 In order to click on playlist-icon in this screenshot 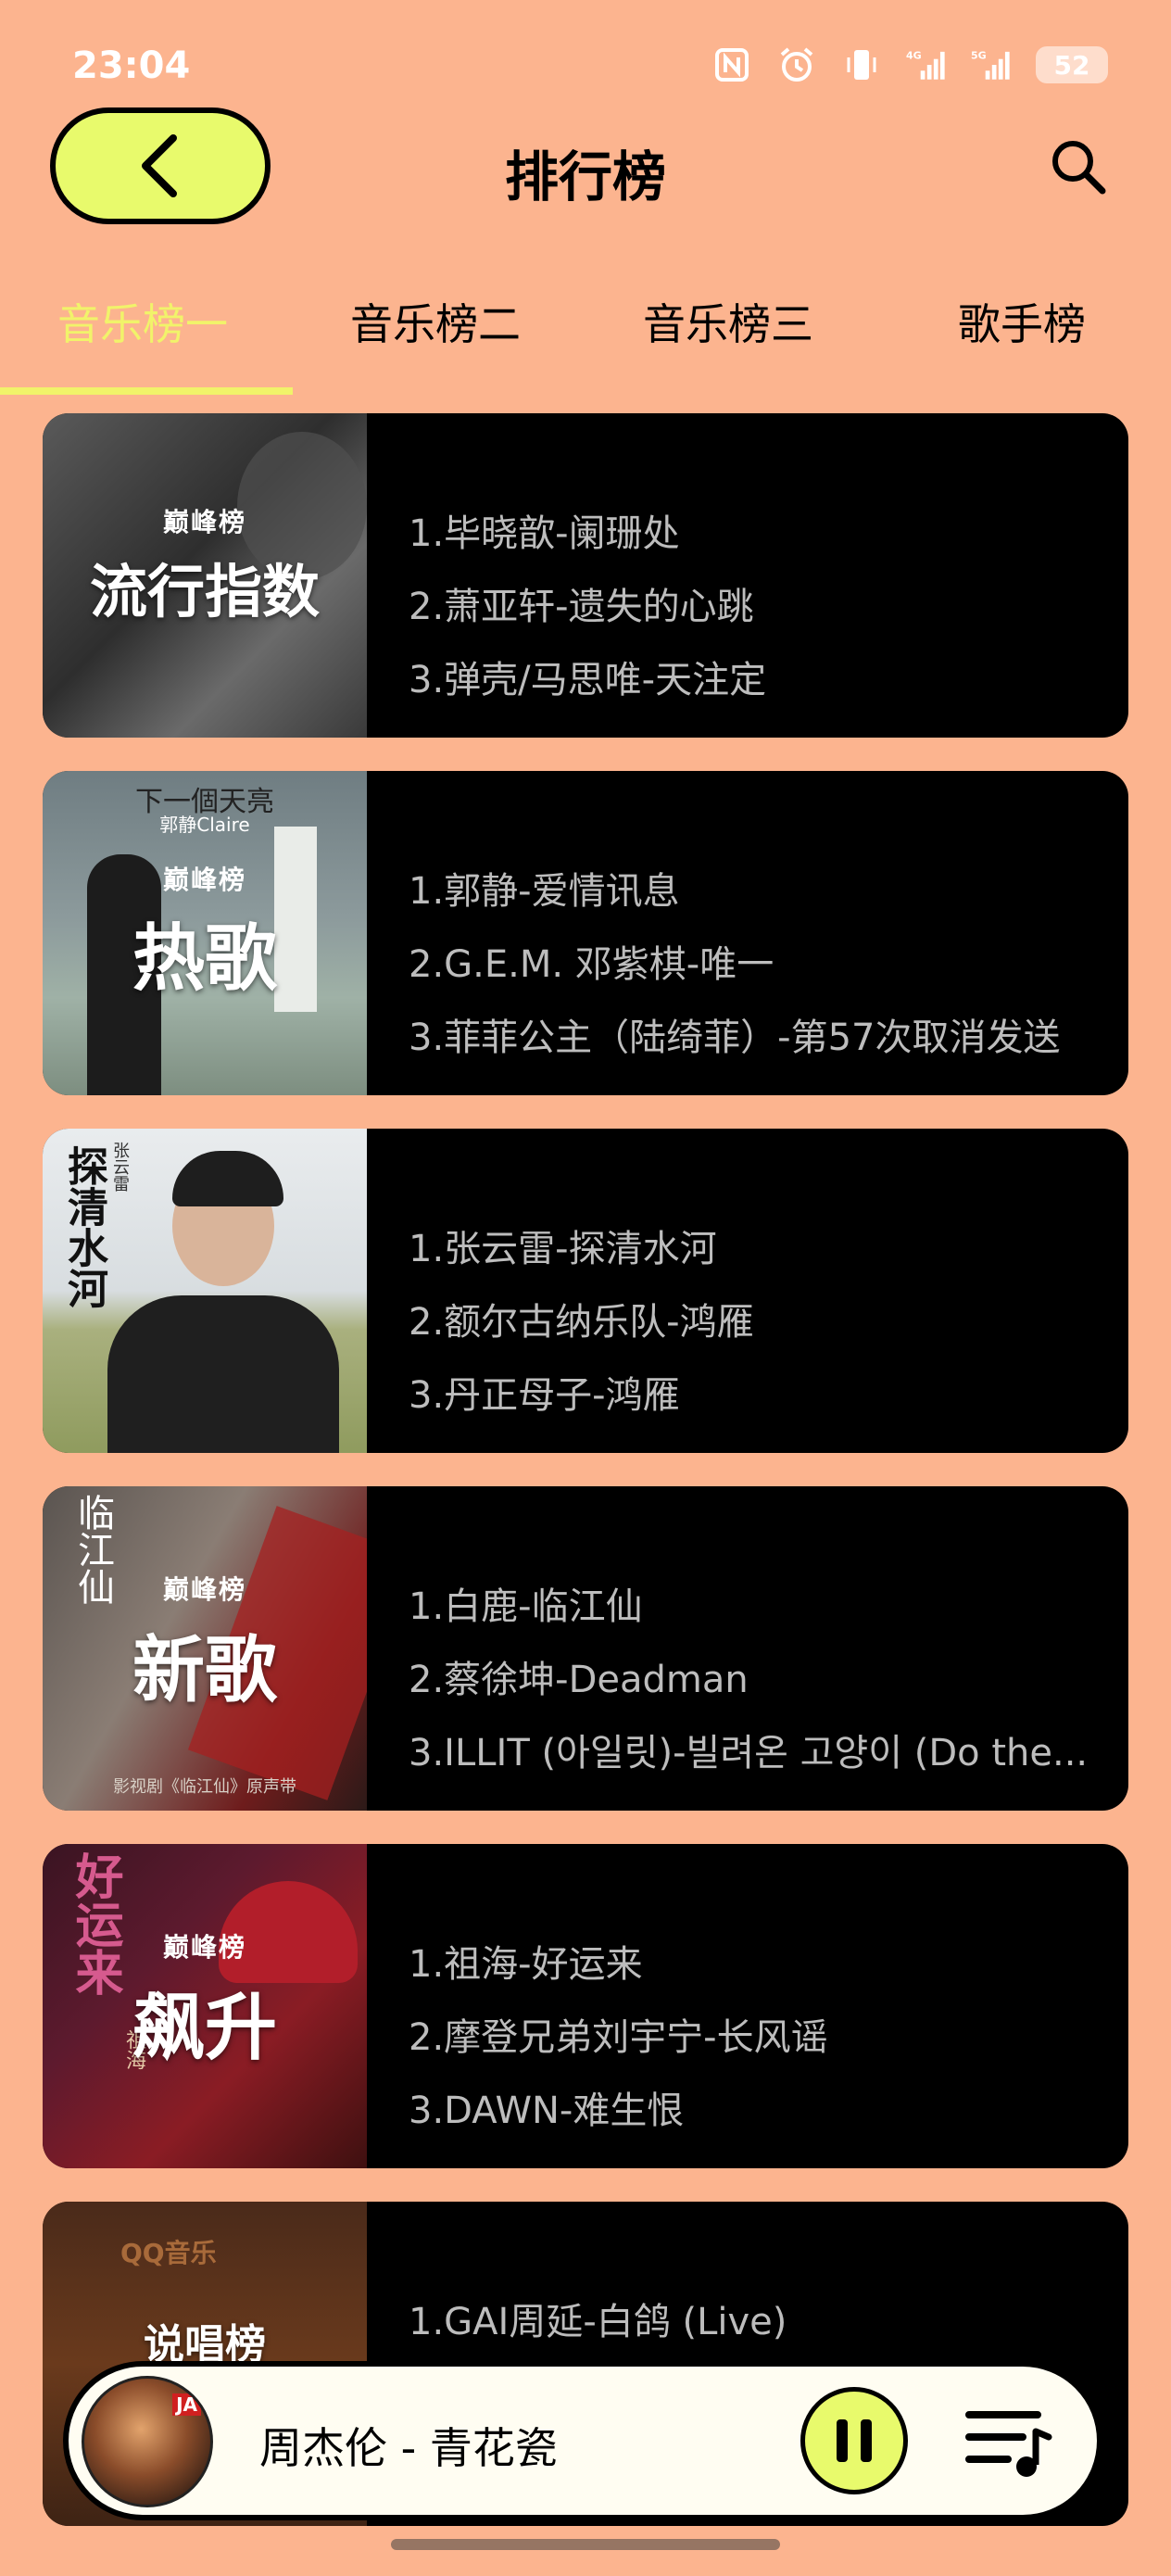, I will do `click(1009, 2444)`.